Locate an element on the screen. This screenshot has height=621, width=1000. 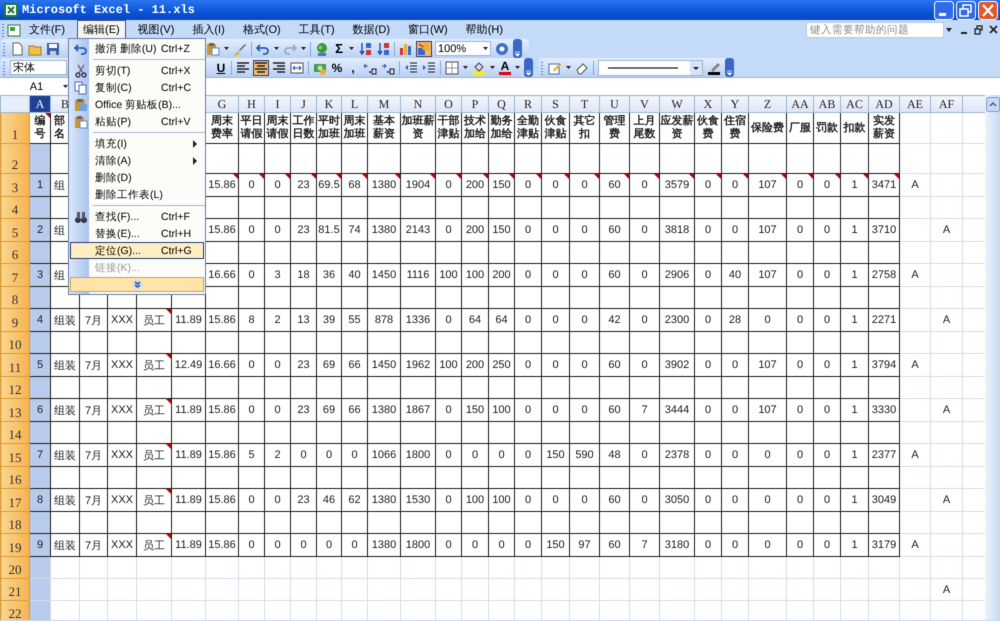
submenu-arrow-icon is located at coordinates (195, 144).